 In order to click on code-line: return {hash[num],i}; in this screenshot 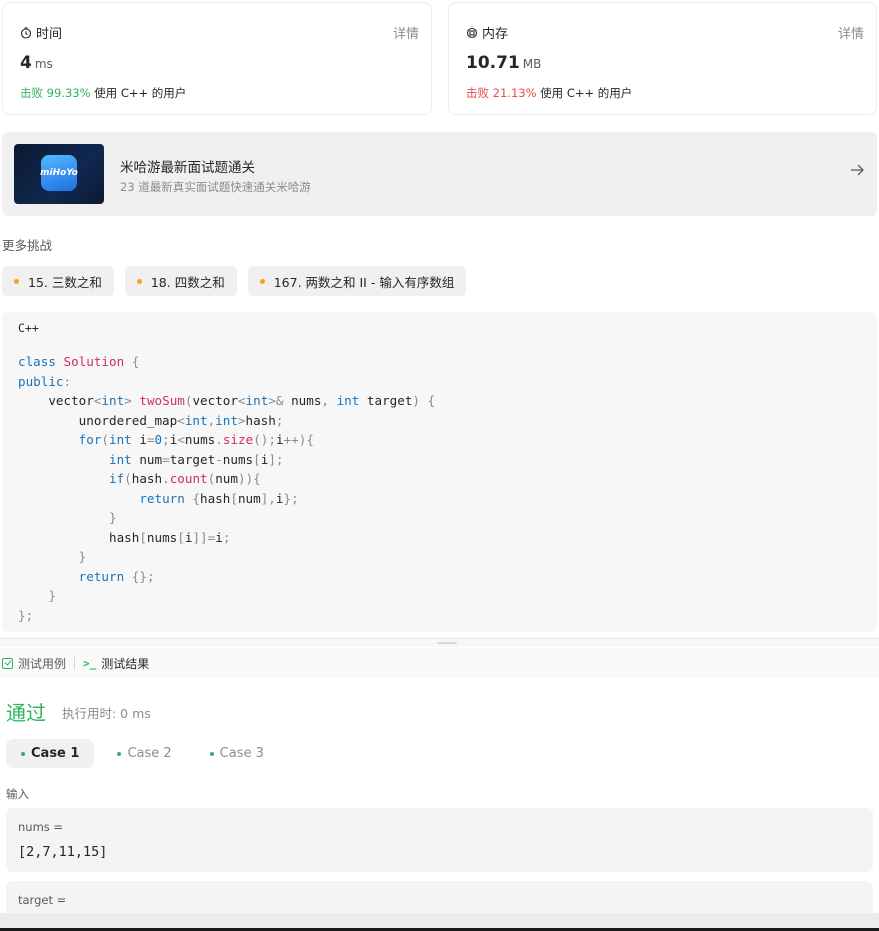, I will do `click(219, 498)`.